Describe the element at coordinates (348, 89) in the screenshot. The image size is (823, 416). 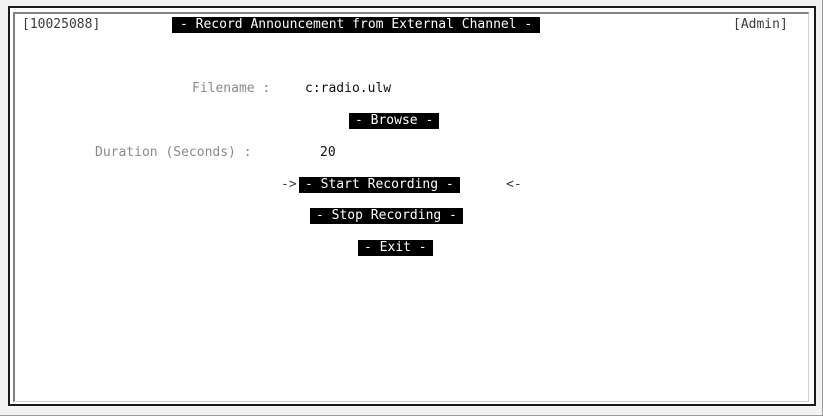
I see `filename-field: c:radio.ulw` at that location.